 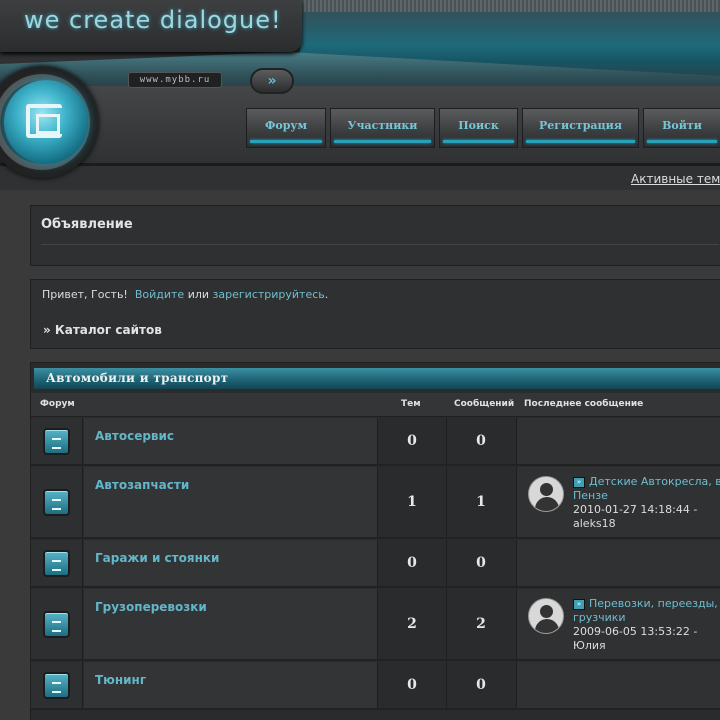 What do you see at coordinates (411, 624) in the screenshot?
I see `topics-count: 2` at bounding box center [411, 624].